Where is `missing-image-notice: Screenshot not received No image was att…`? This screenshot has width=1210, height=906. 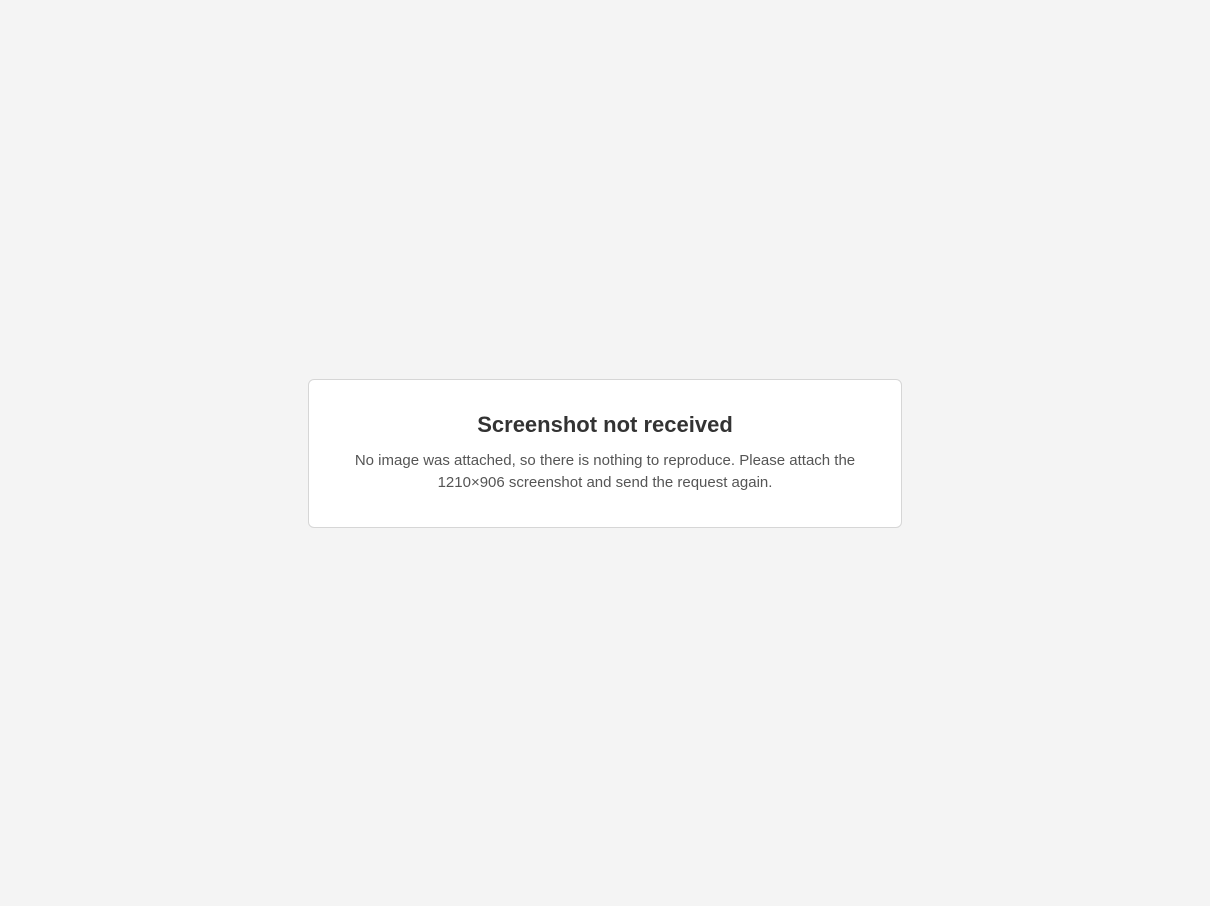
missing-image-notice: Screenshot not received No image was att… is located at coordinates (605, 453).